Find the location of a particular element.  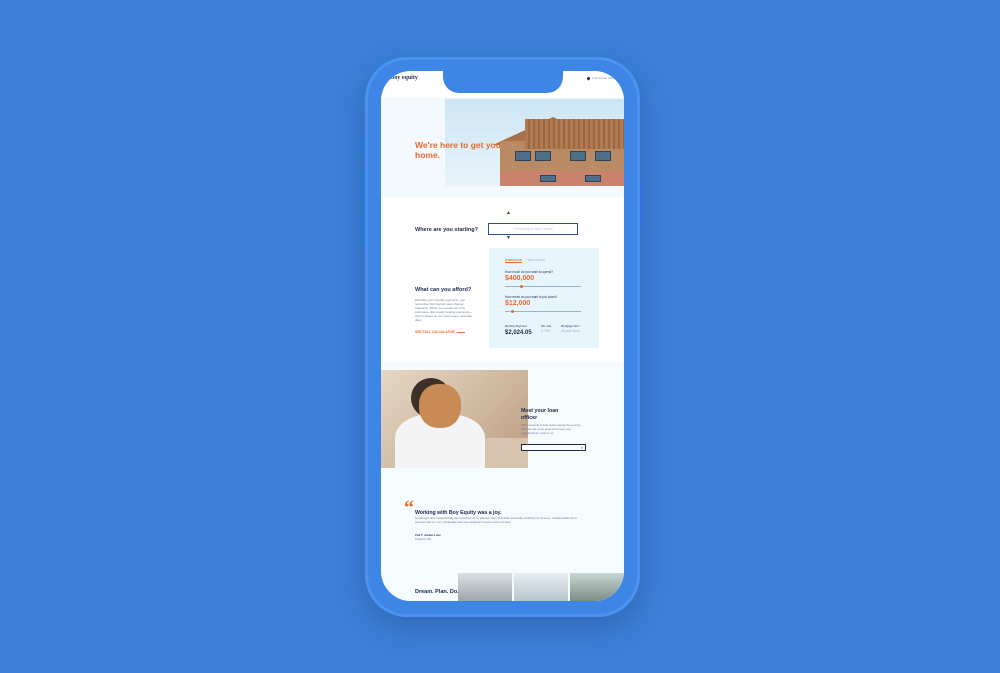

arrow-right-icon is located at coordinates (461, 332).